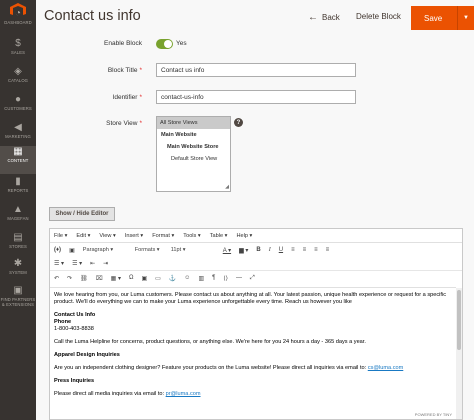 The height and width of the screenshot is (420, 474). Describe the element at coordinates (313, 17) in the screenshot. I see `arrow-left-icon: ←` at that location.